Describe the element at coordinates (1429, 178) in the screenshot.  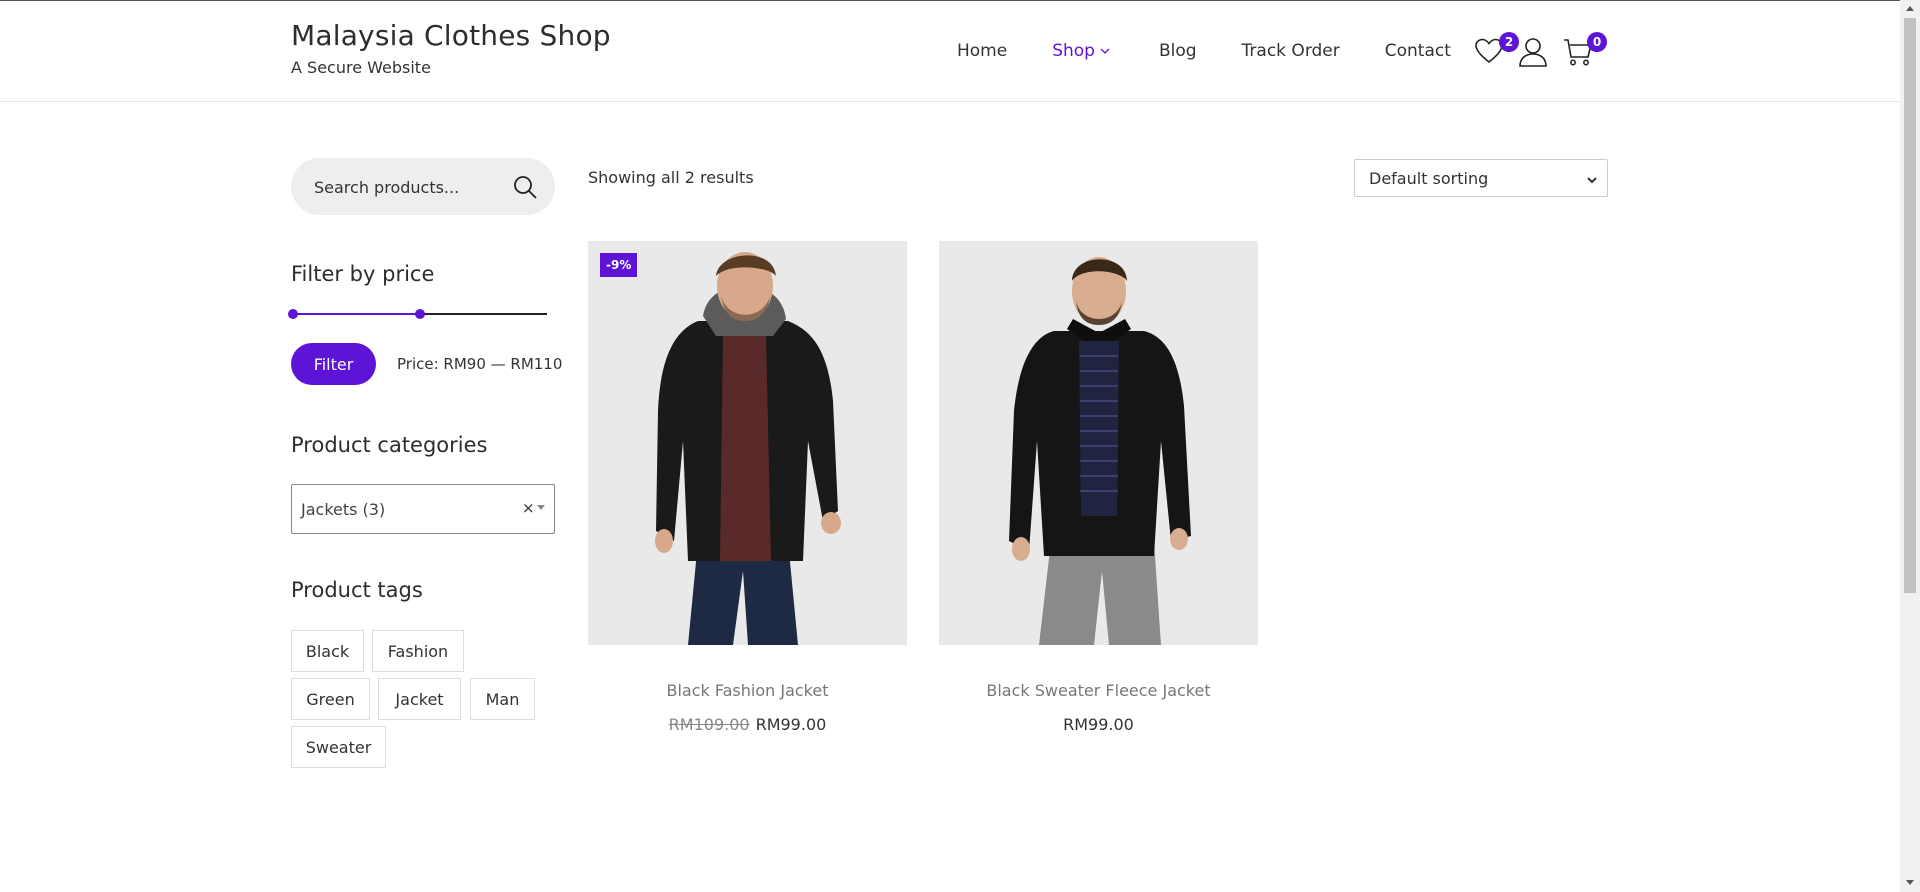
I see `sorting-selected-value: Default sorting` at that location.